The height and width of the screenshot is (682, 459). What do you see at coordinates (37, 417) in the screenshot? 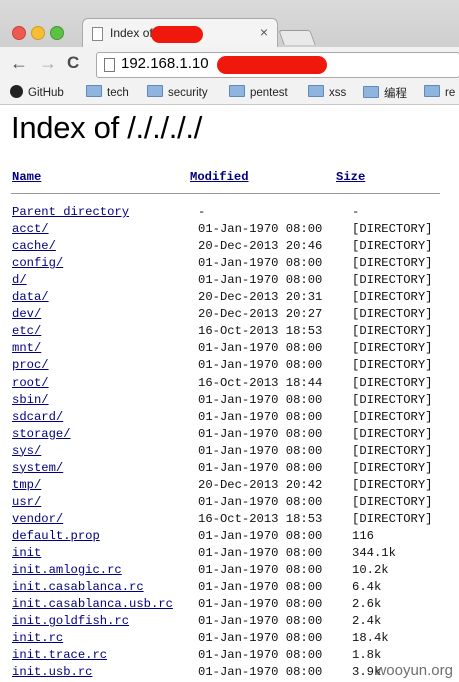
I see `file-name-link: sdcard/` at bounding box center [37, 417].